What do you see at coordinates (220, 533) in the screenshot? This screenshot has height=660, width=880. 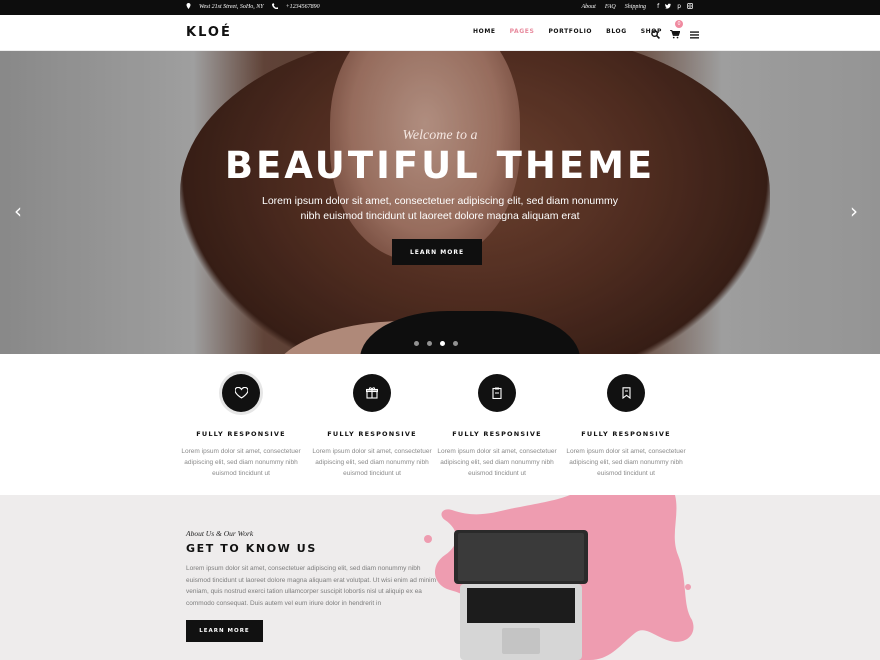 I see `about-kicker: About Us & Our Work` at bounding box center [220, 533].